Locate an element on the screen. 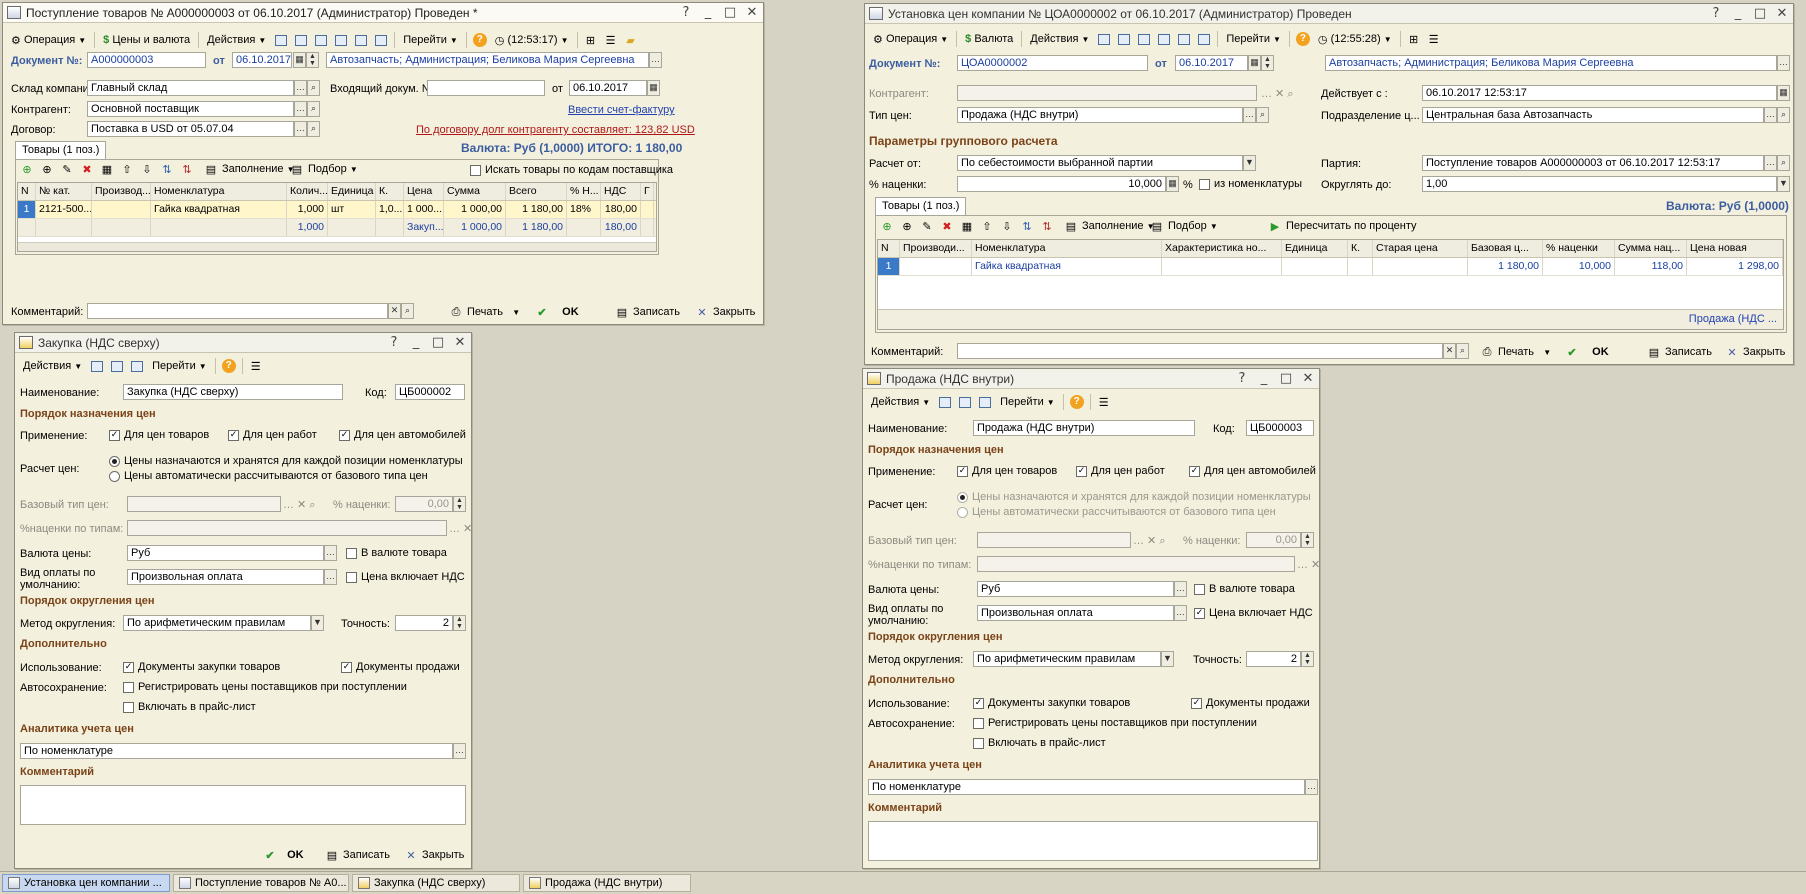 The width and height of the screenshot is (1806, 894). precision-spin: ▲ ▼ is located at coordinates (1307, 659).